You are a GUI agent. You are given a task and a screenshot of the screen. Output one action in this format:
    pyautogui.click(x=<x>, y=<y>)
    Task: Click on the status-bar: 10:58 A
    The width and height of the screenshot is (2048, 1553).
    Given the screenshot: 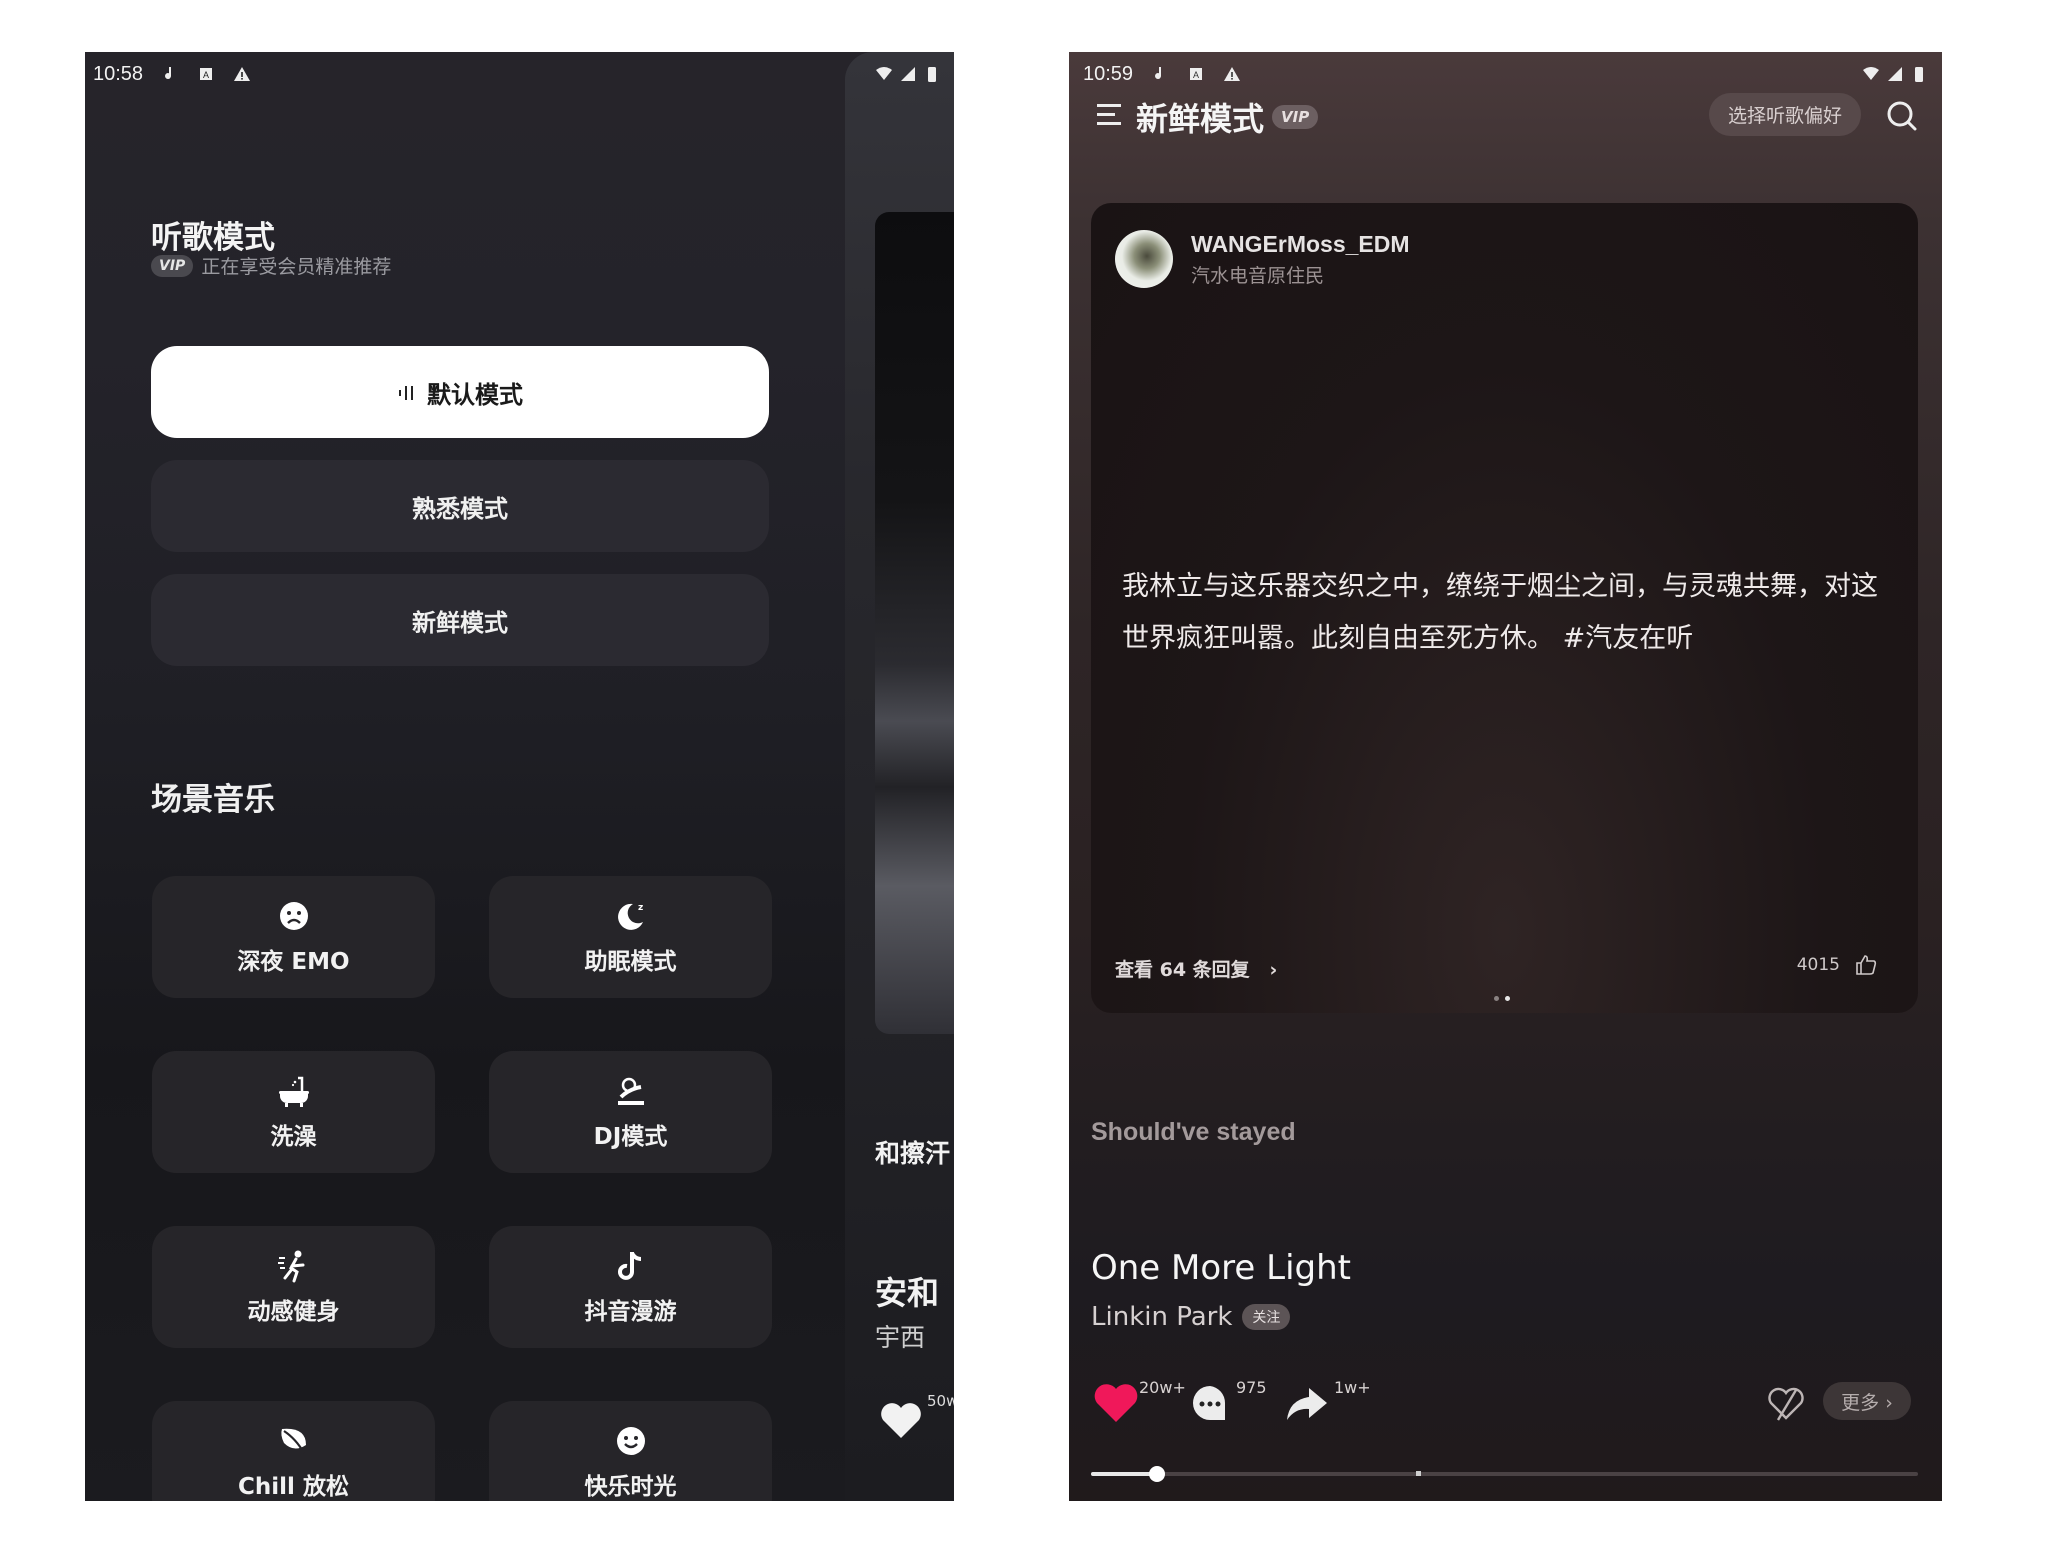 What is the action you would take?
    pyautogui.click(x=172, y=74)
    